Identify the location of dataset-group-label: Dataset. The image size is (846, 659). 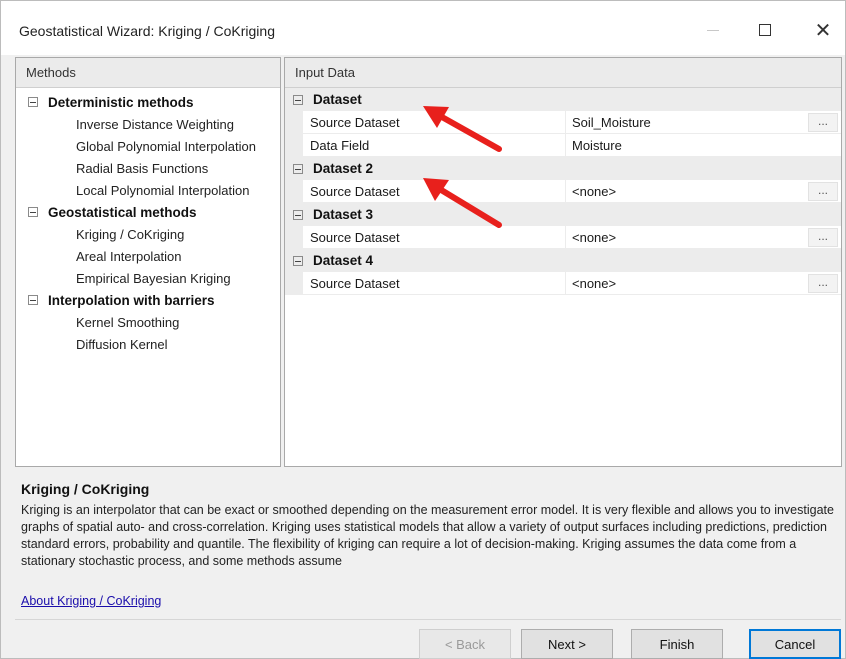
(337, 99).